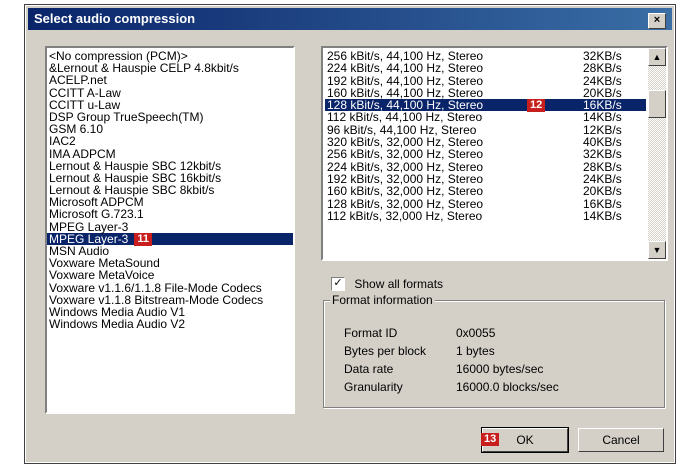  I want to click on format-badge: 12, so click(536, 106).